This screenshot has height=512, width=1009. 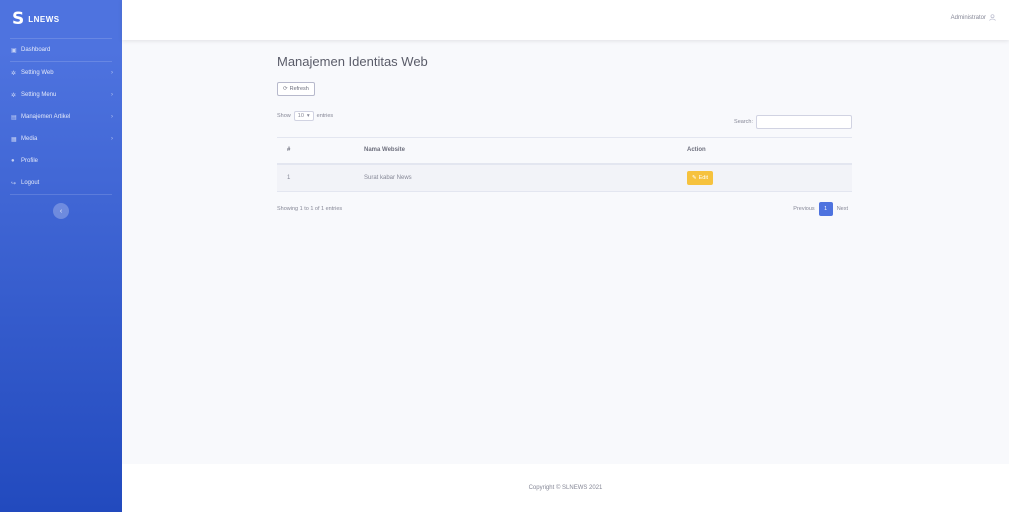 I want to click on user-dropdown: Administrator, so click(x=973, y=17).